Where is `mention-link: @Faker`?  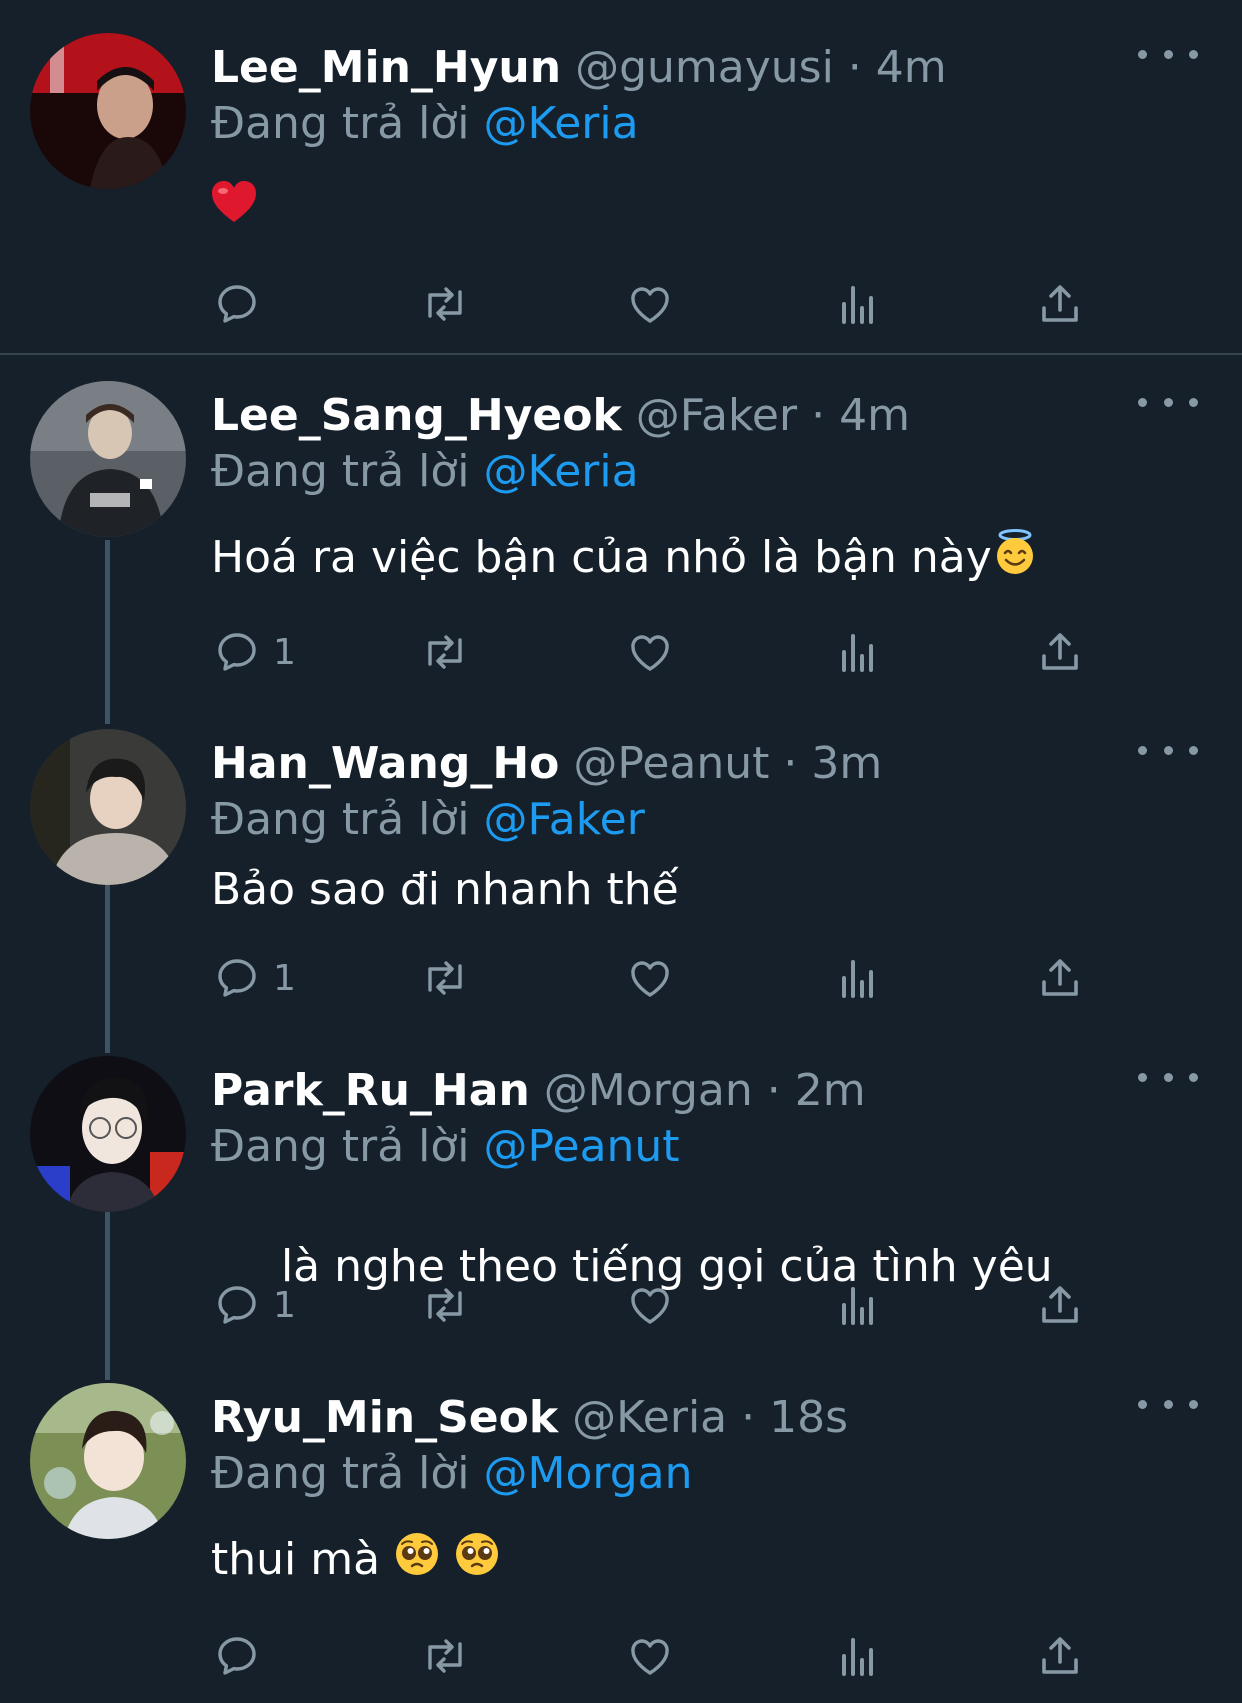 mention-link: @Faker is located at coordinates (564, 819).